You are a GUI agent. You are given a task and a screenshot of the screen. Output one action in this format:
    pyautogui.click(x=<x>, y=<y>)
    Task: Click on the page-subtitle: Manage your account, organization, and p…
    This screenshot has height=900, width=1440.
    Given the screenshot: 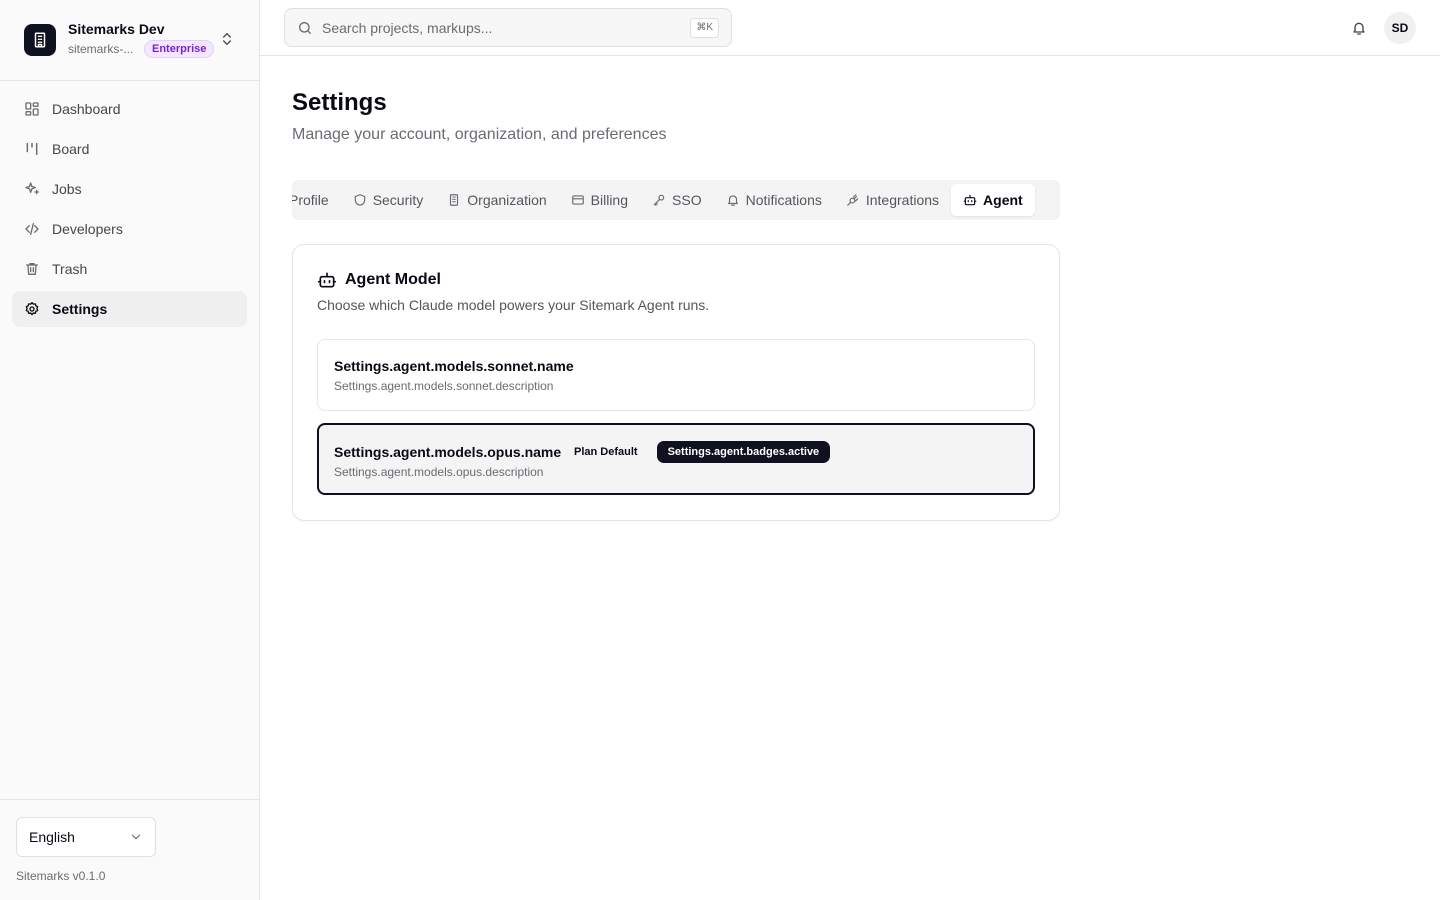 What is the action you would take?
    pyautogui.click(x=479, y=134)
    